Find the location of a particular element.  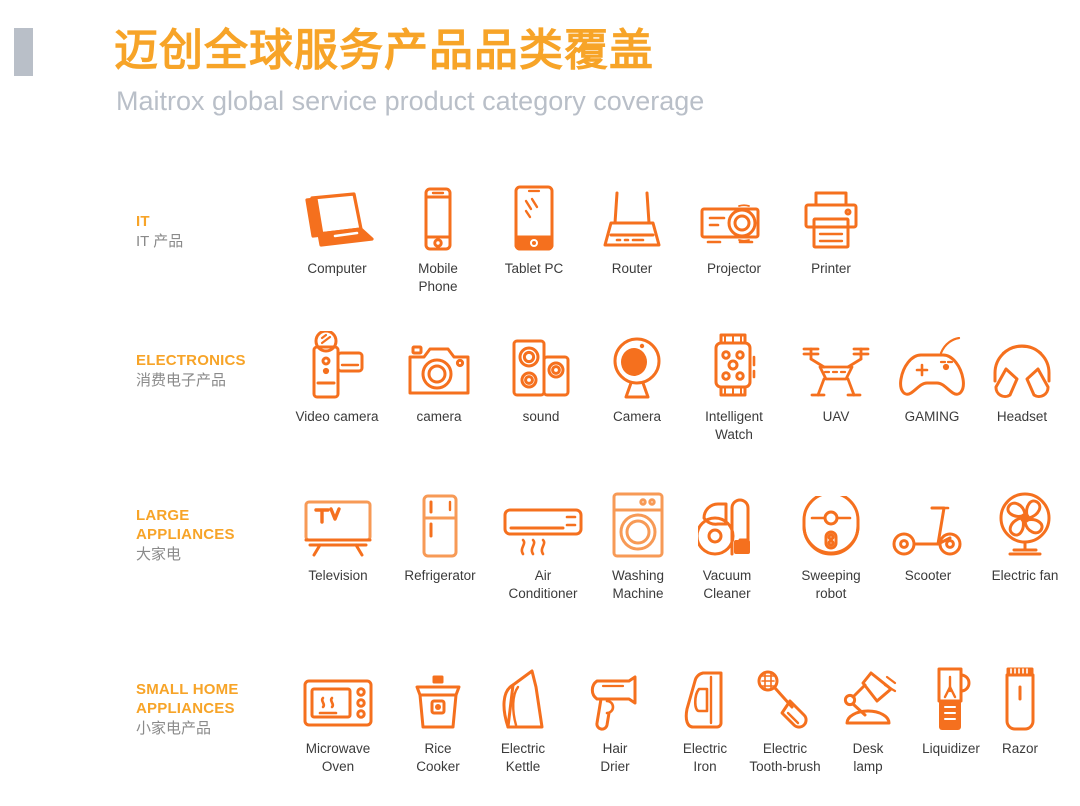

product-item-projector: Projector is located at coordinates (734, 231).